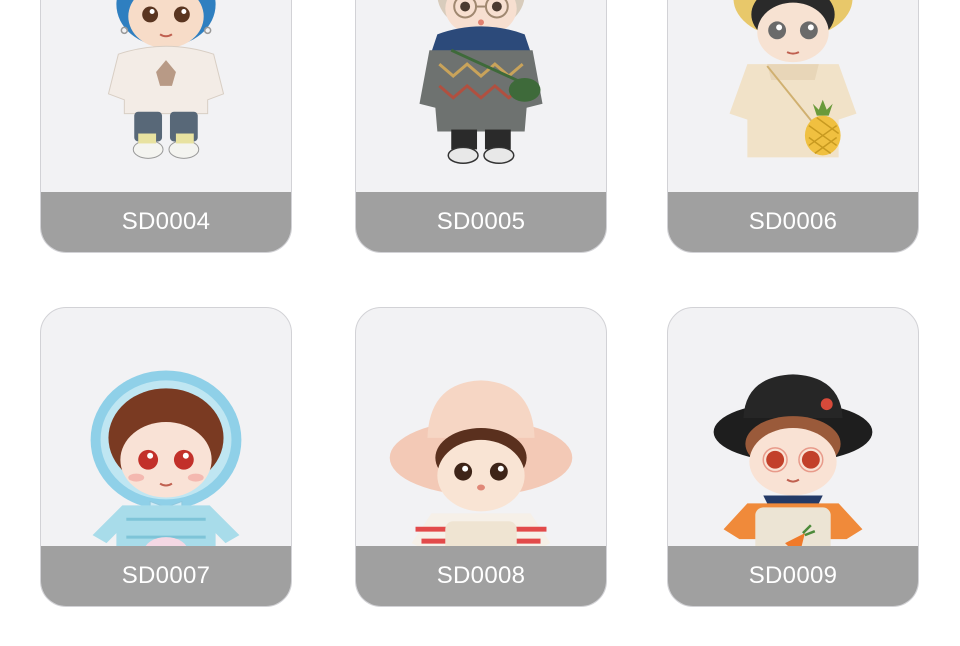 The height and width of the screenshot is (646, 960). What do you see at coordinates (166, 222) in the screenshot?
I see `product-code: SD0004` at bounding box center [166, 222].